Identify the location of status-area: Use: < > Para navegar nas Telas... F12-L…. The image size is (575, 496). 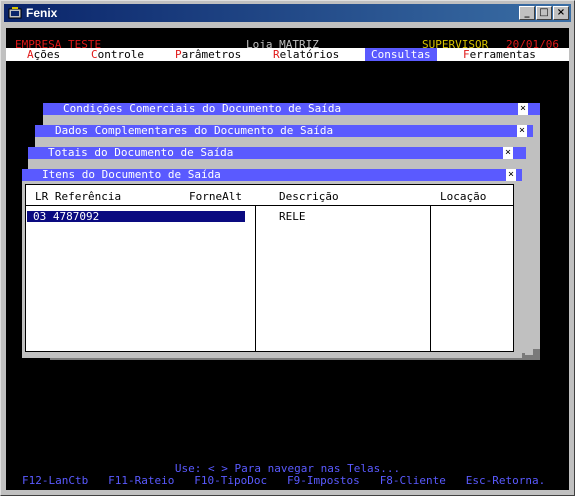
(287, 475).